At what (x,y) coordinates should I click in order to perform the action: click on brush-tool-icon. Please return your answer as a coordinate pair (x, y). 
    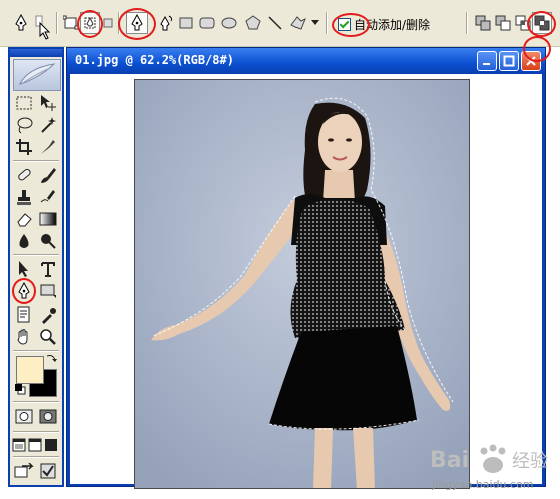
    Looking at the image, I should click on (48, 175).